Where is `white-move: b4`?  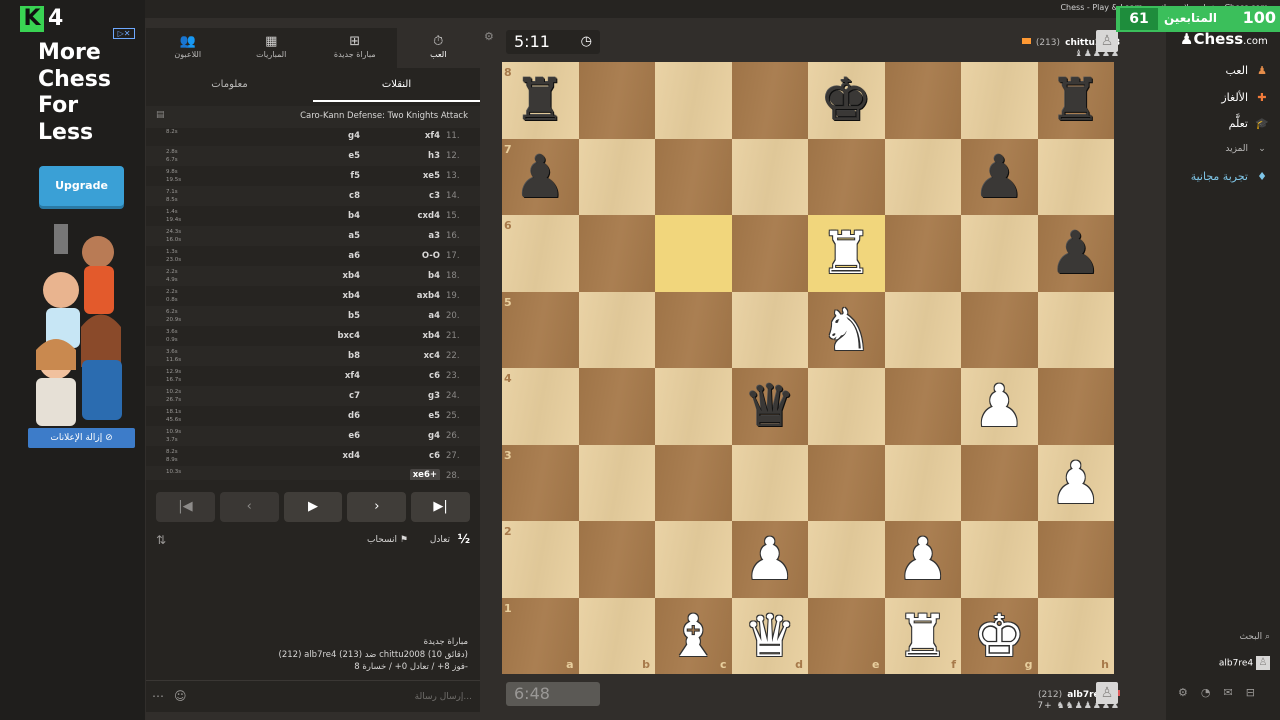
white-move: b4 is located at coordinates (434, 276).